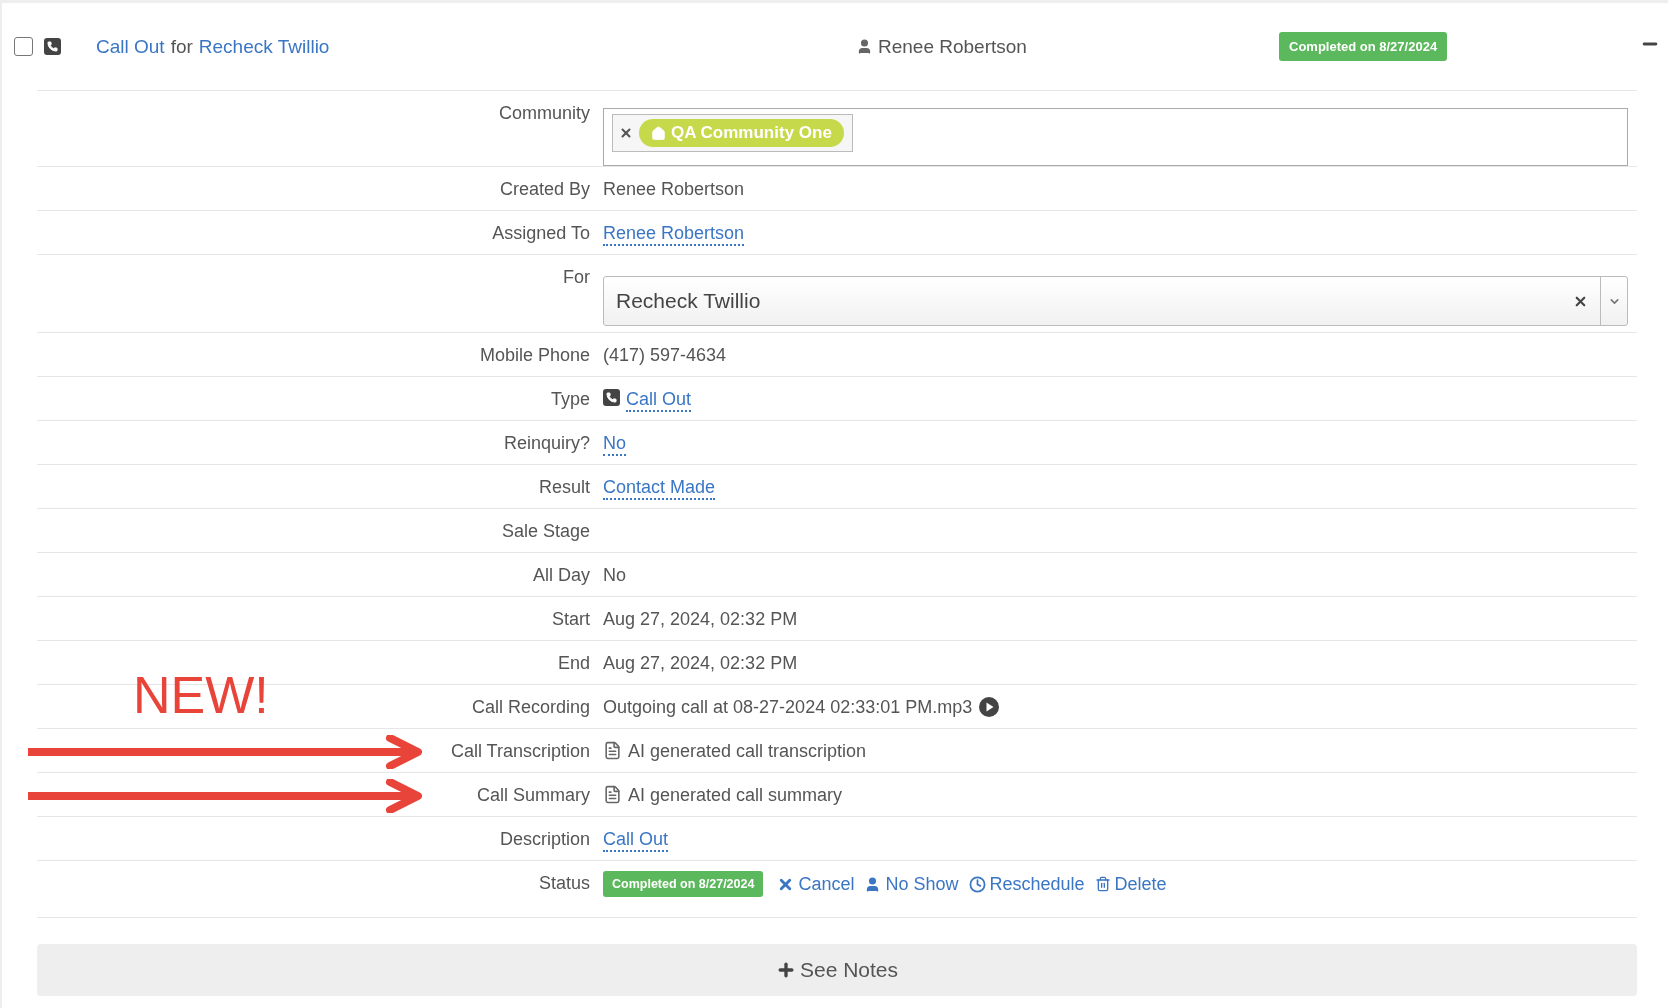 The height and width of the screenshot is (1008, 1668). I want to click on field-label: End, so click(573, 663).